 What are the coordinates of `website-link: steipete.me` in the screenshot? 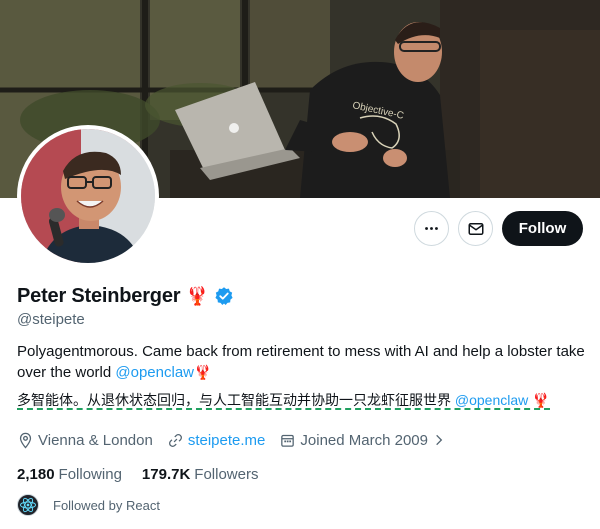 It's located at (227, 440).